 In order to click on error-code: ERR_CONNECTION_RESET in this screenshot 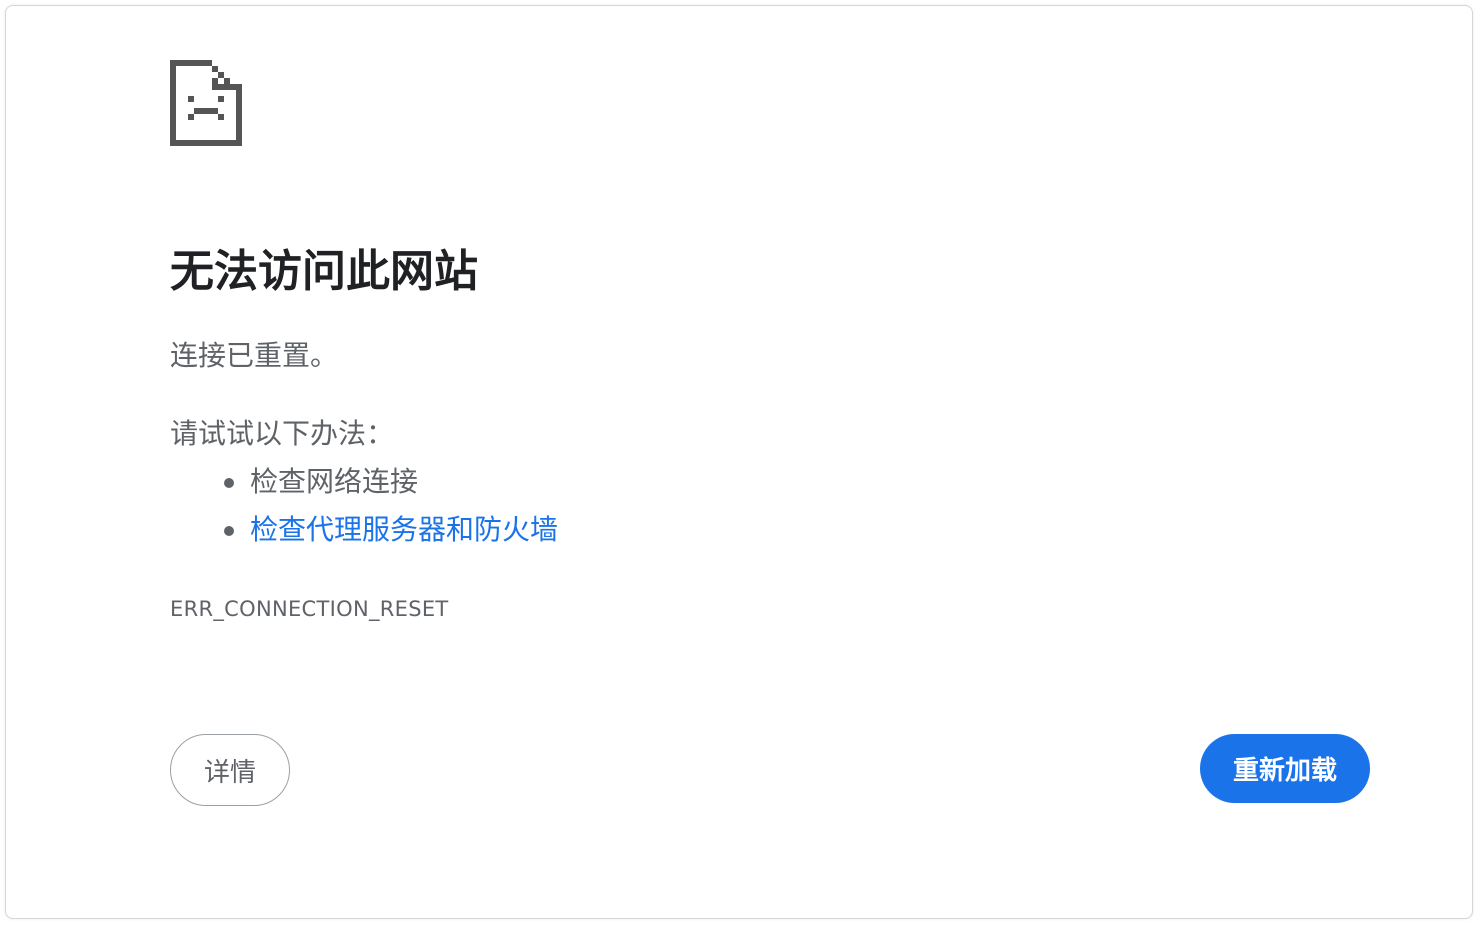, I will do `click(309, 609)`.